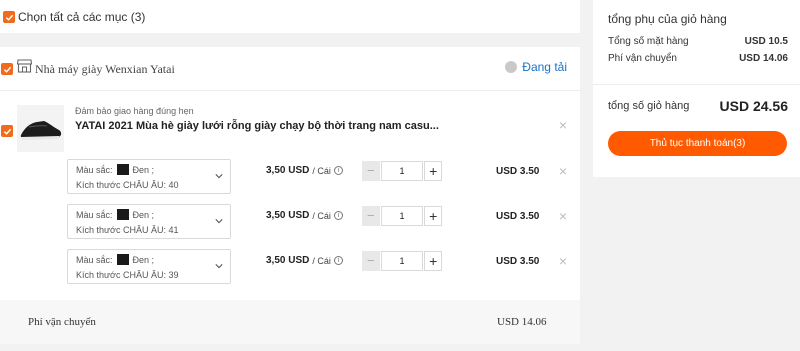 Image resolution: width=800 pixels, height=351 pixels. What do you see at coordinates (511, 67) in the screenshot?
I see `loading-icon` at bounding box center [511, 67].